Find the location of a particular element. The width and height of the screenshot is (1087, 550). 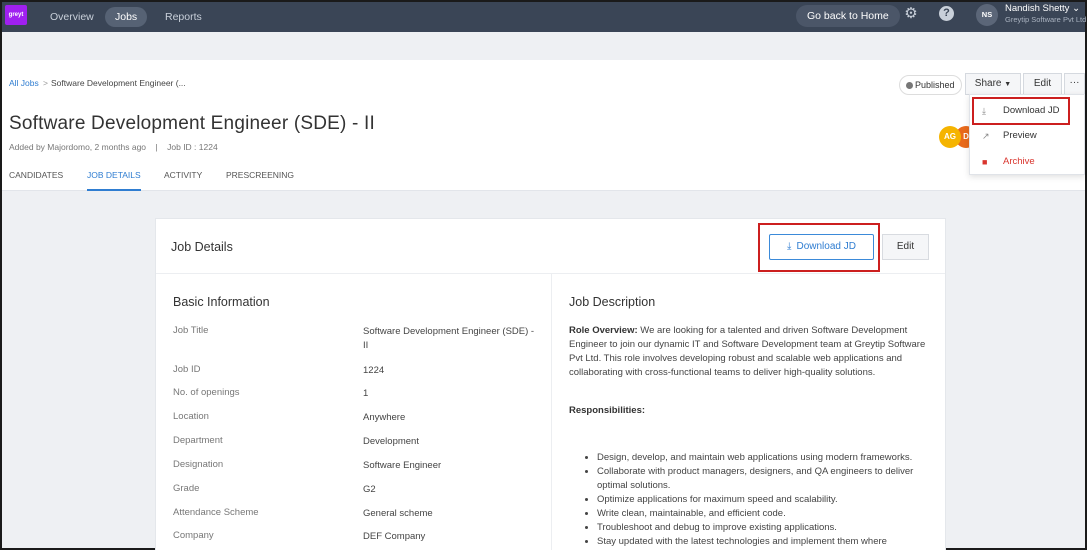

user-name: Nandish Shetty ⌄ is located at coordinates (1042, 8).